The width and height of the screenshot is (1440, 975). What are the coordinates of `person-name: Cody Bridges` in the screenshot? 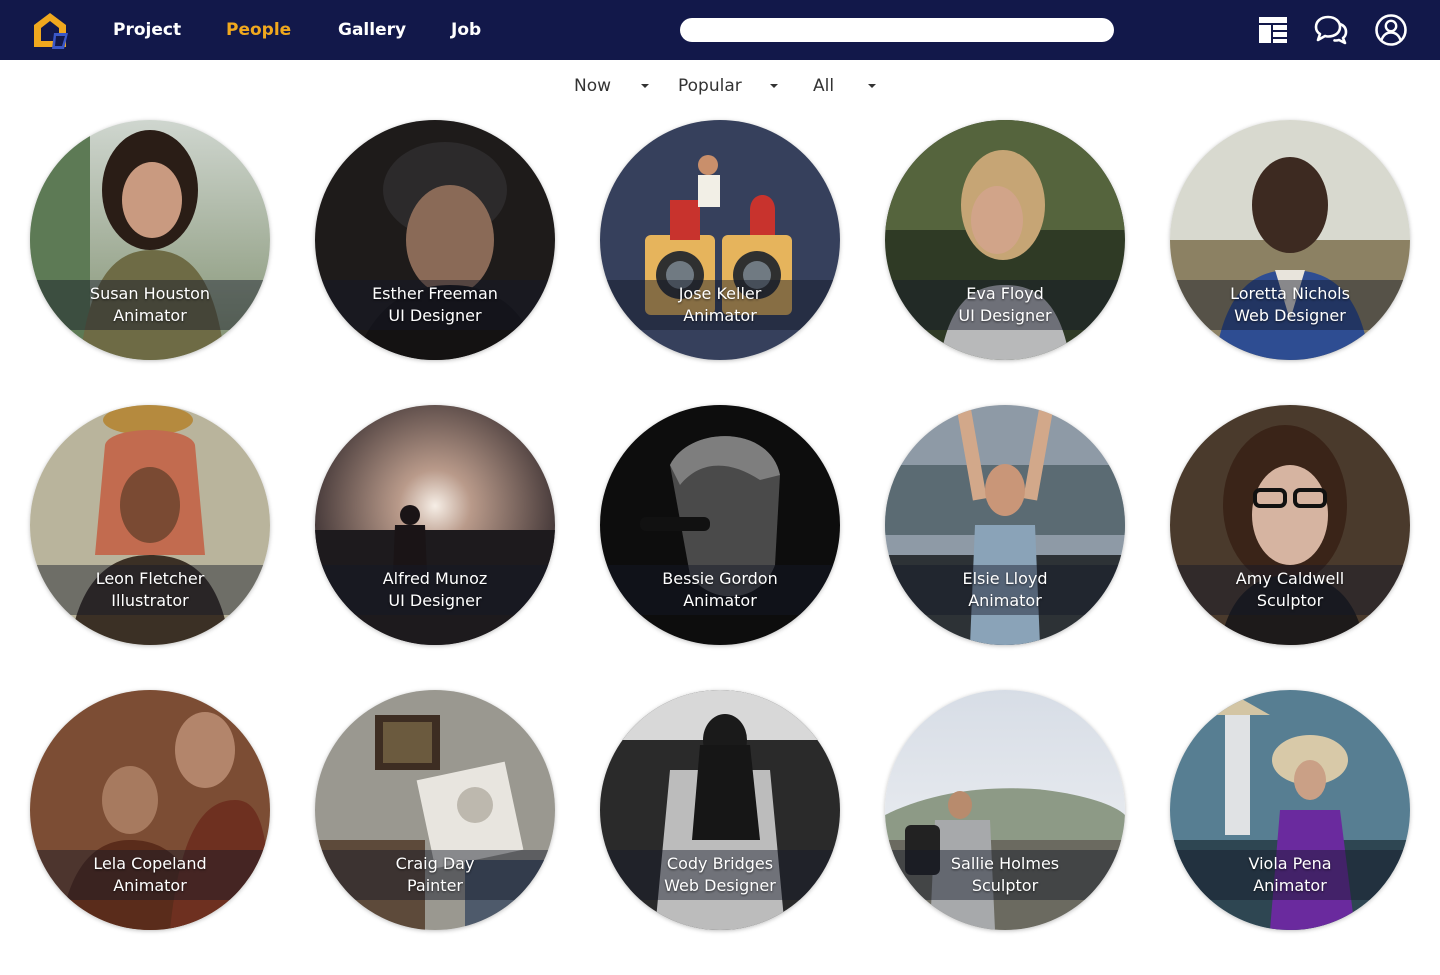 It's located at (720, 863).